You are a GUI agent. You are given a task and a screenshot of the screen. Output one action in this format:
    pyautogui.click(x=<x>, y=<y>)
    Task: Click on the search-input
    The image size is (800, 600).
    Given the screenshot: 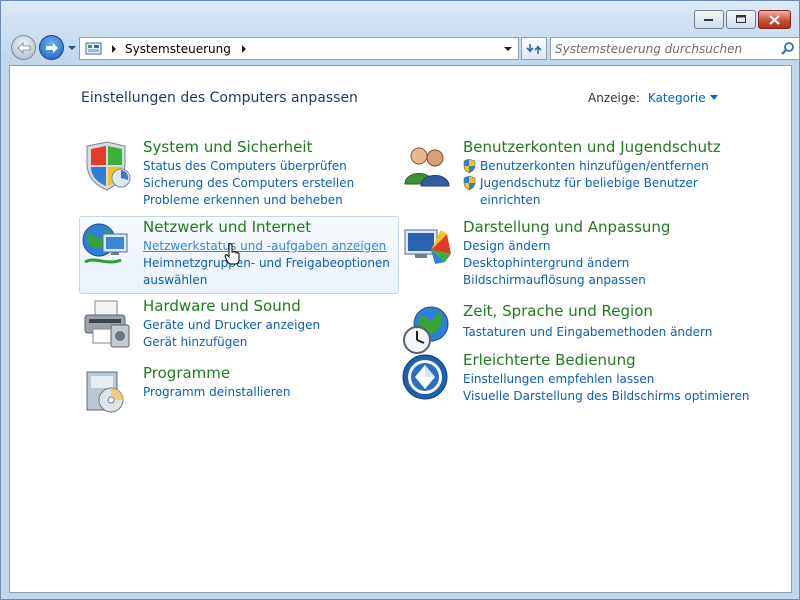 What is the action you would take?
    pyautogui.click(x=660, y=48)
    